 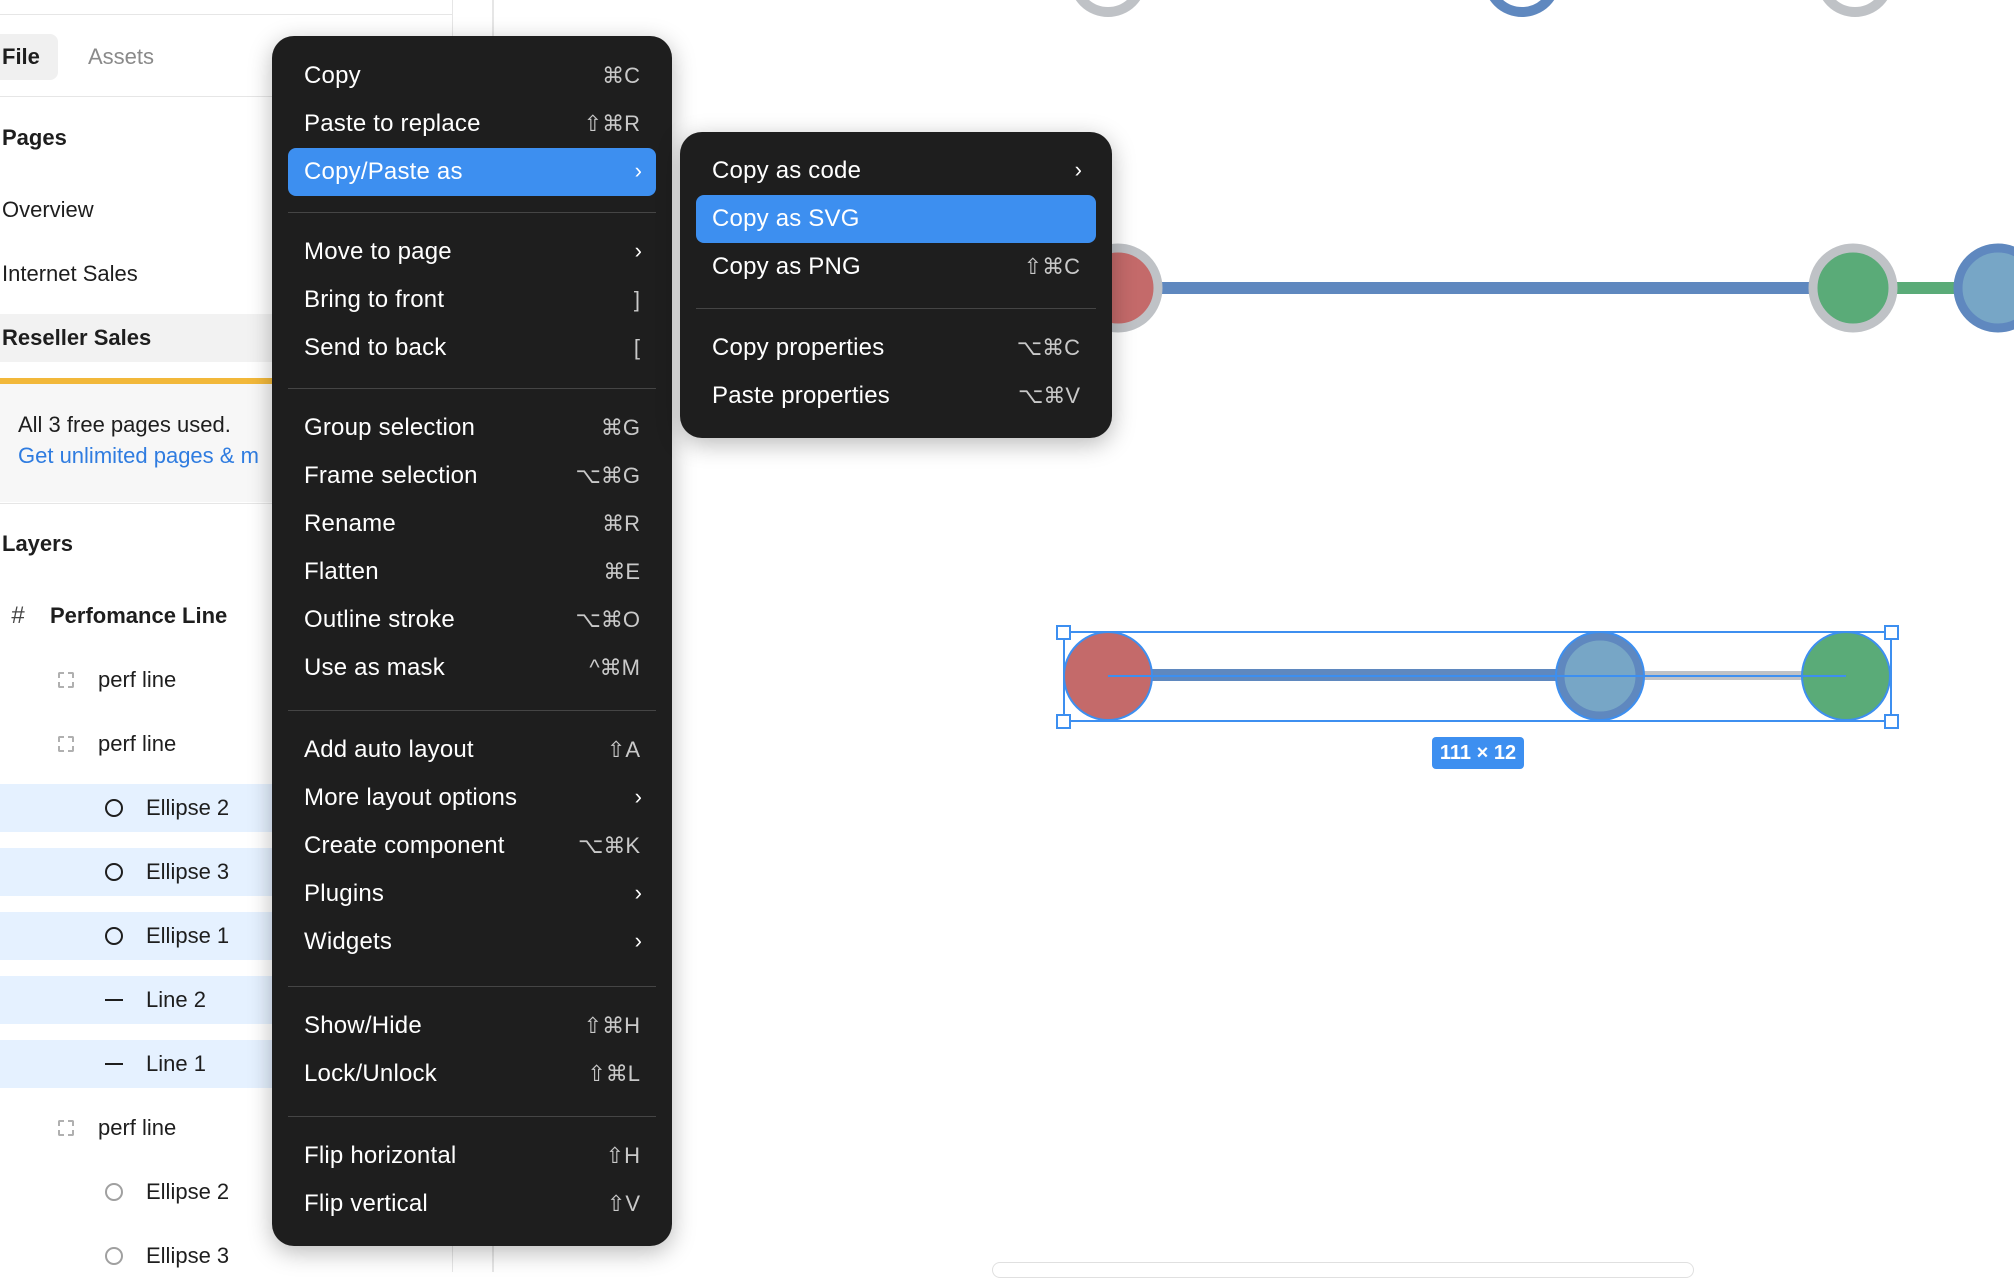 What do you see at coordinates (472, 1074) in the screenshot?
I see `menu-item-lock-unlock: Lock/Unlock ⇧⌘L` at bounding box center [472, 1074].